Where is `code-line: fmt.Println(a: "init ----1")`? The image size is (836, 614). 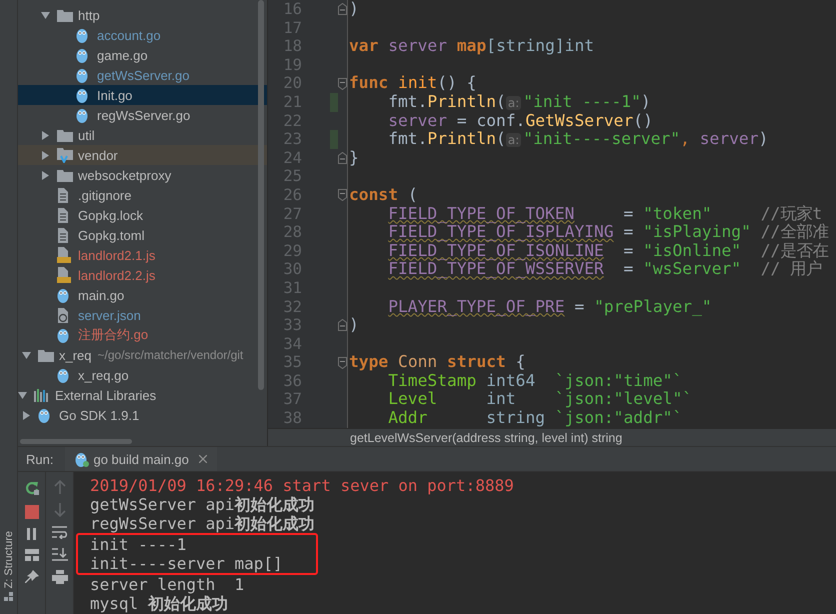 code-line: fmt.Println(a: "init ----1") is located at coordinates (519, 101).